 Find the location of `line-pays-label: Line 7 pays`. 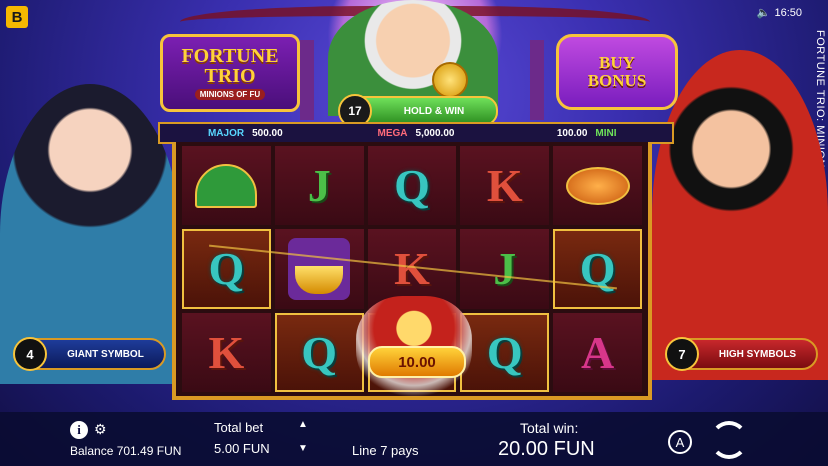

line-pays-label: Line 7 pays is located at coordinates (385, 450).